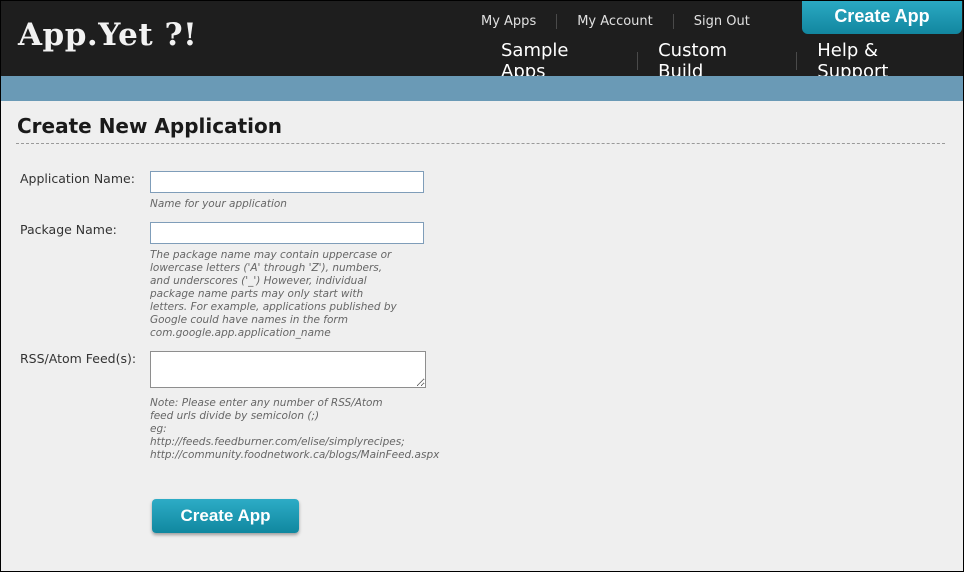 The height and width of the screenshot is (572, 964). Describe the element at coordinates (107, 35) in the screenshot. I see `logo: App.Yet ?!` at that location.